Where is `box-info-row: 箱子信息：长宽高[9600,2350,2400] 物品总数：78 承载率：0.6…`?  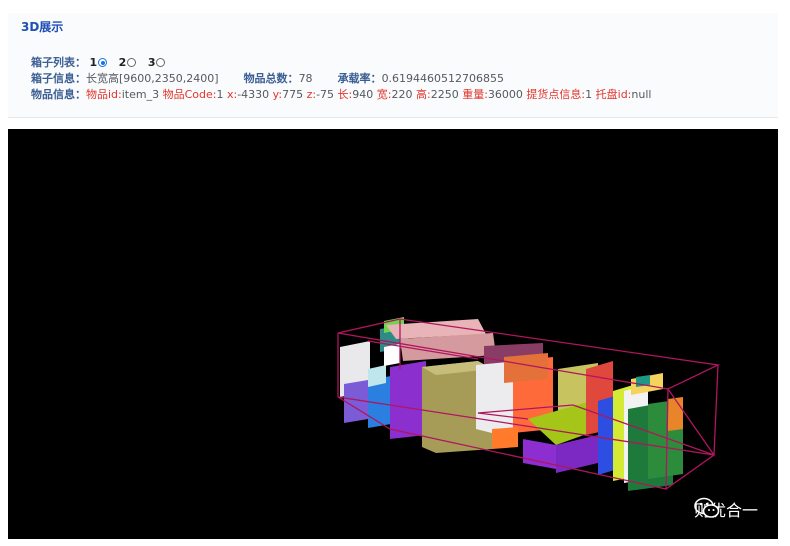
box-info-row: 箱子信息：长宽高[9600,2350,2400] 物品总数：78 承载率：0.6… is located at coordinates (267, 78).